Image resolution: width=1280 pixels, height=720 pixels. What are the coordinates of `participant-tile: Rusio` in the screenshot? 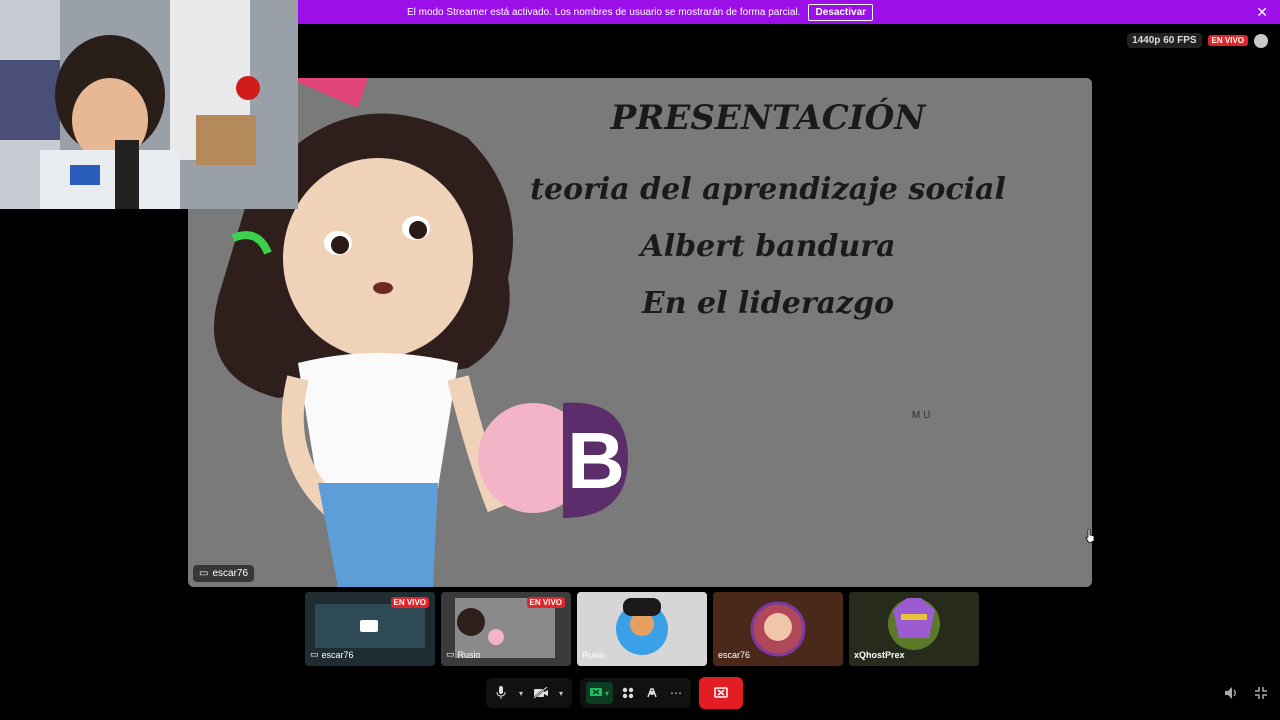 It's located at (642, 629).